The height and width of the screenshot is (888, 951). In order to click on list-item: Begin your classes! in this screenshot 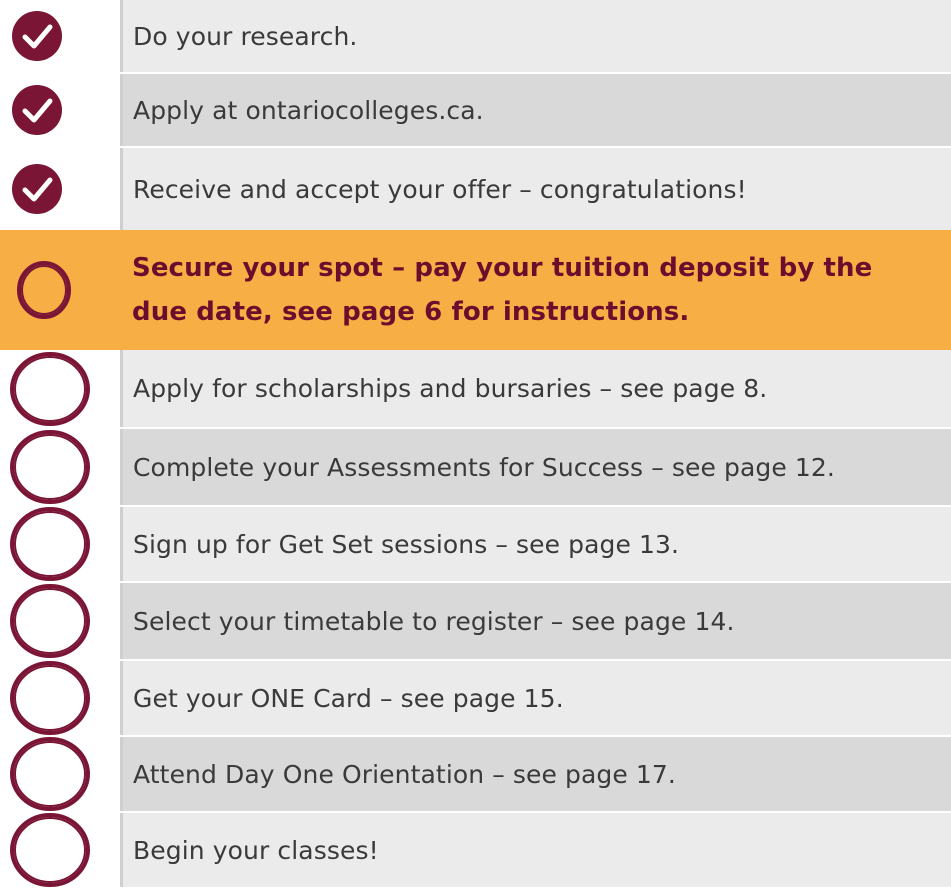, I will do `click(475, 850)`.